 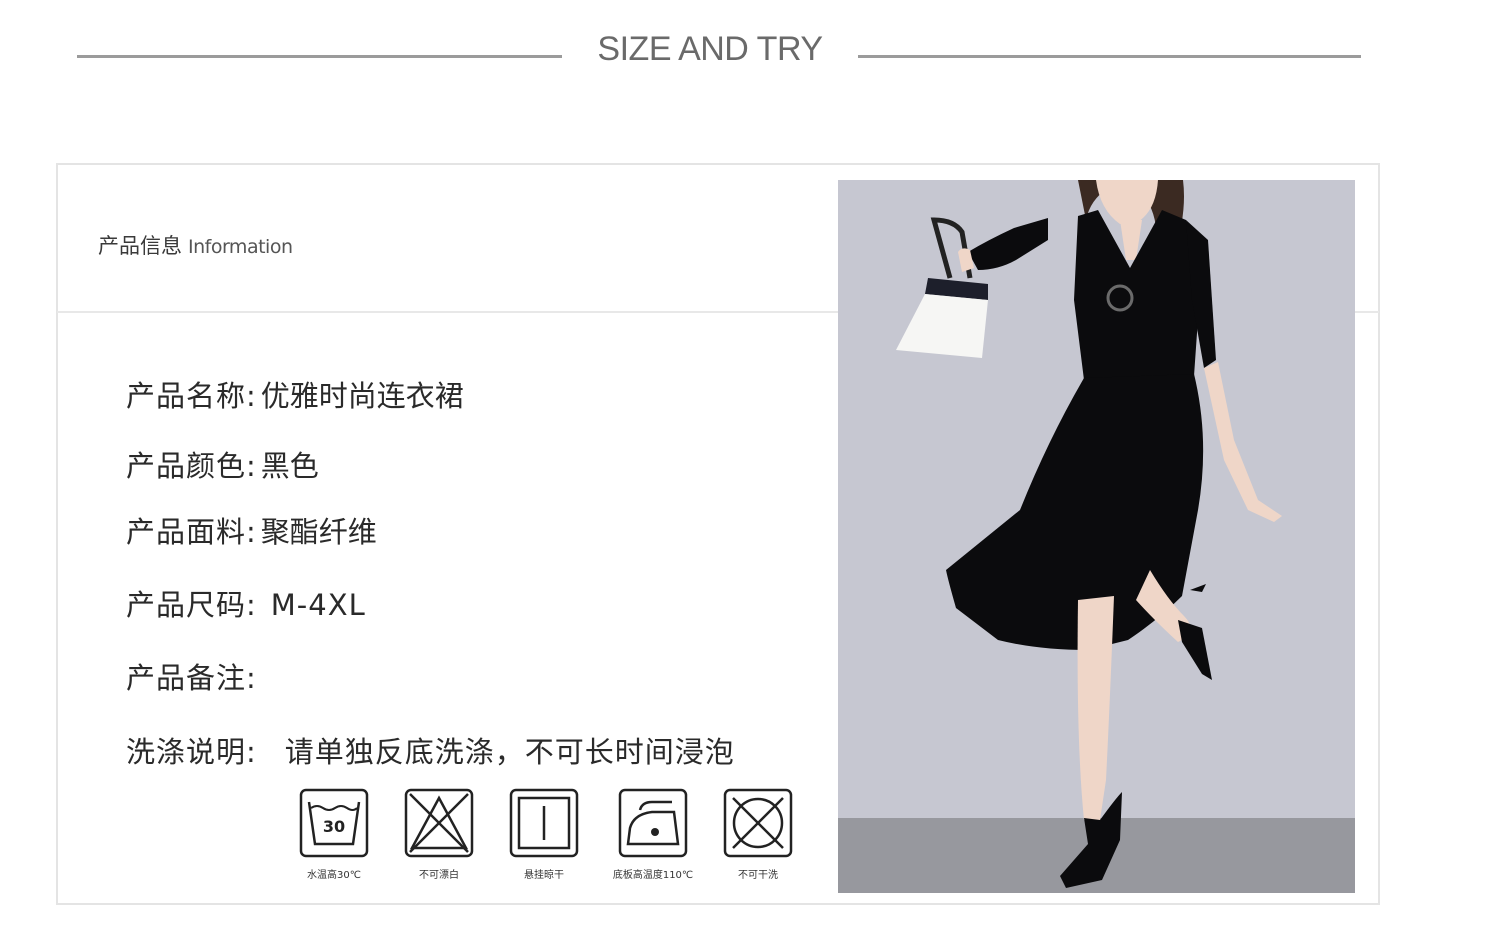 I want to click on row-product-fabric: 产品面料: 聚酯纤维, so click(x=251, y=530).